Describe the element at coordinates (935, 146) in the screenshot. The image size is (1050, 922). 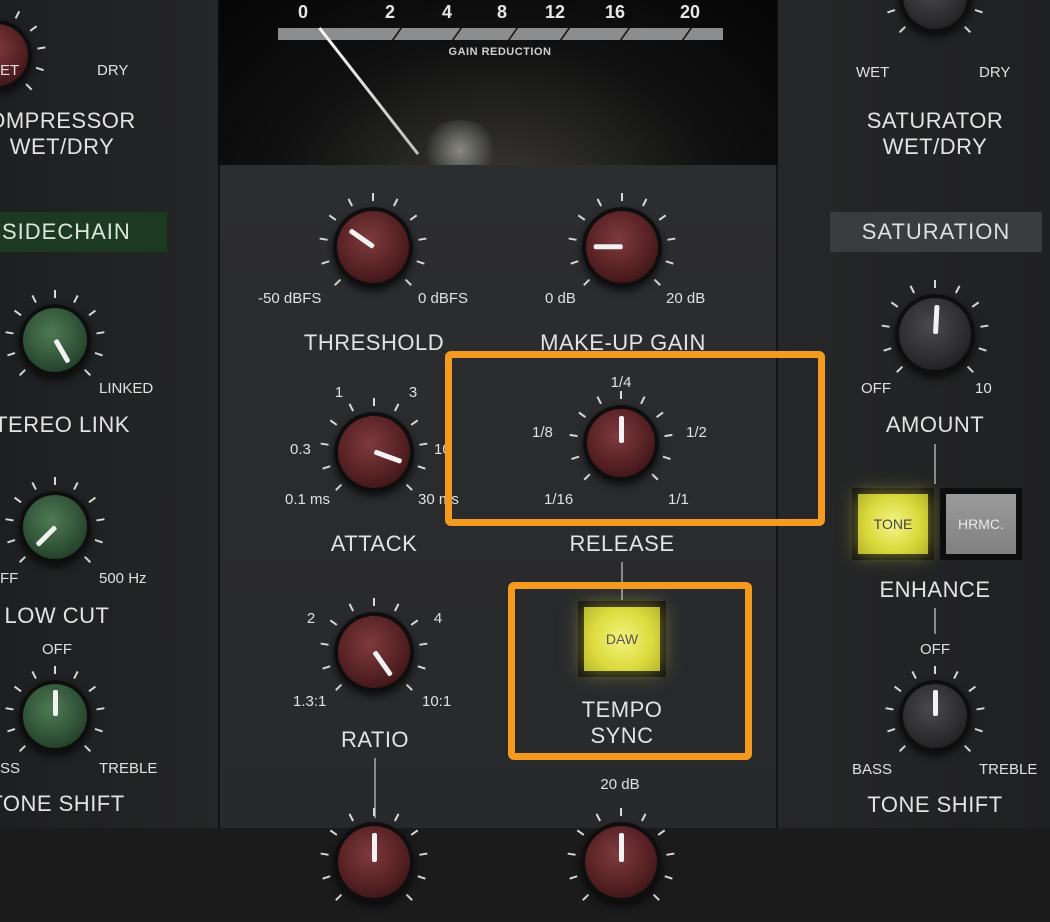
I see `saturator-wetdry-title-2: WET/DRY` at that location.